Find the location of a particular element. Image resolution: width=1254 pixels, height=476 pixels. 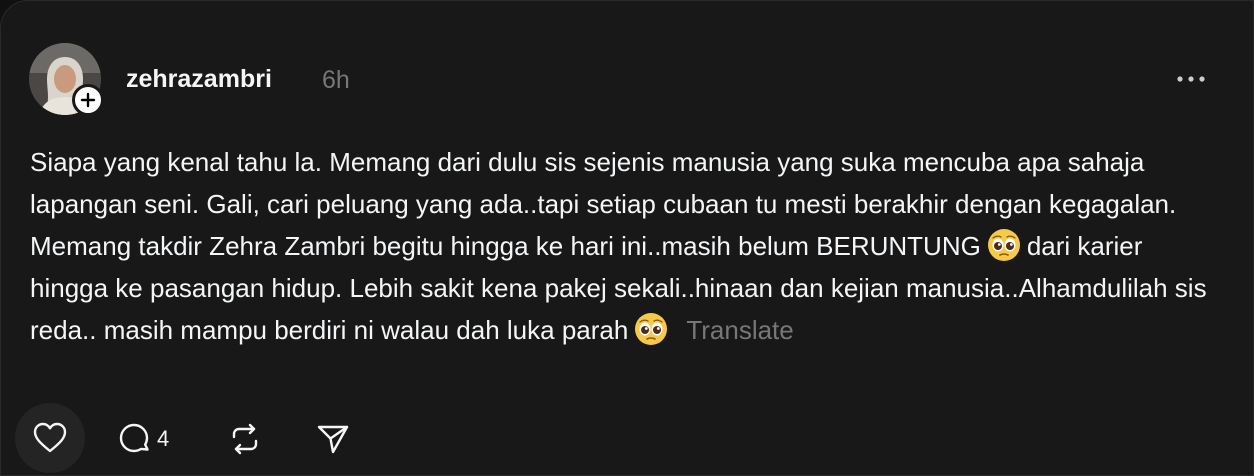

heart-icon is located at coordinates (50, 437).